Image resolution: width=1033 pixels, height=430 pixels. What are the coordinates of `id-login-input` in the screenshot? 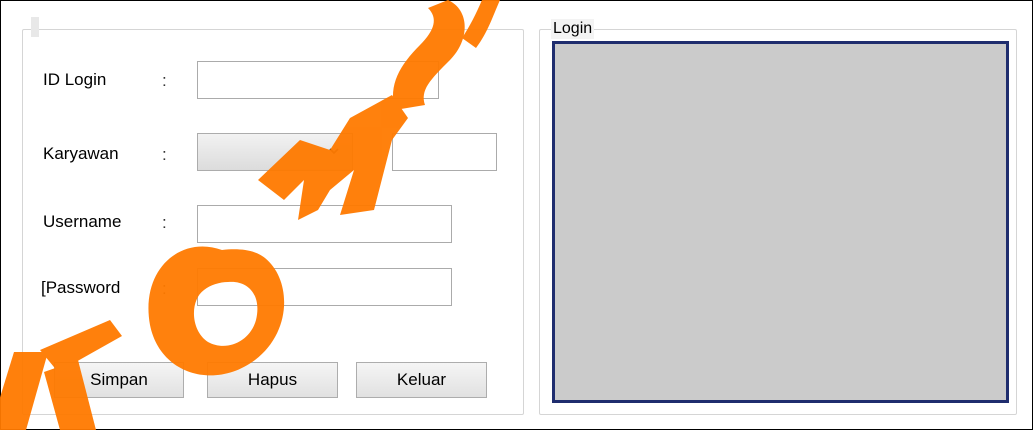 It's located at (318, 80).